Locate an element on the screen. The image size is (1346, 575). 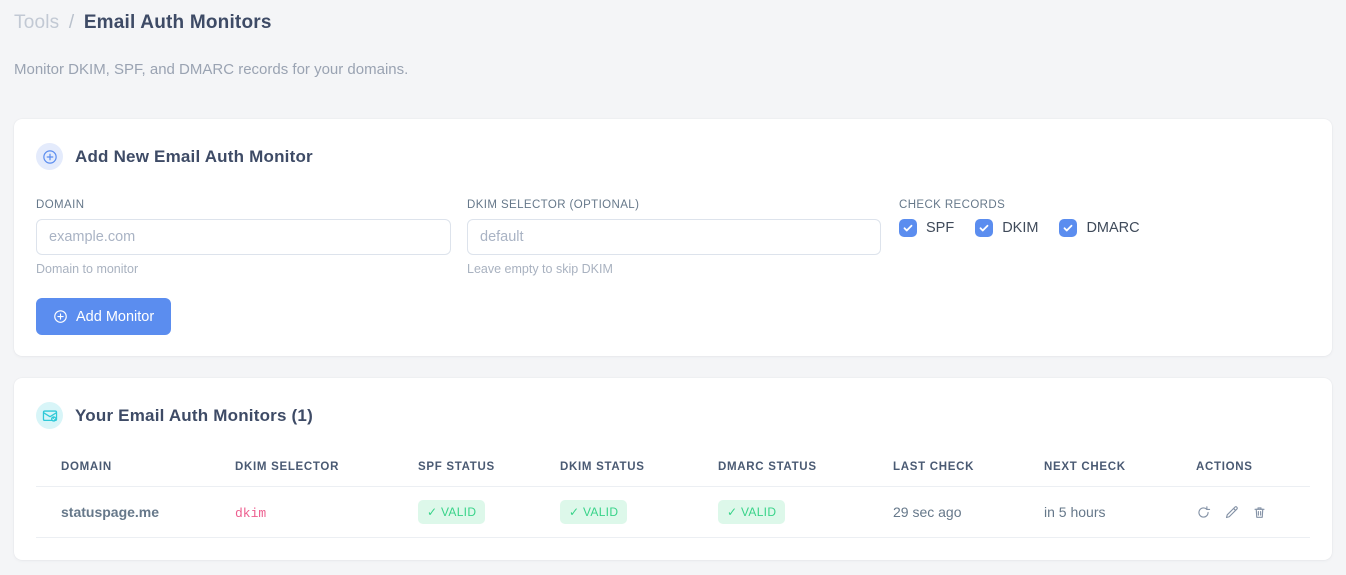
monitor-dkim-status: ✓ VALID is located at coordinates (614, 512).